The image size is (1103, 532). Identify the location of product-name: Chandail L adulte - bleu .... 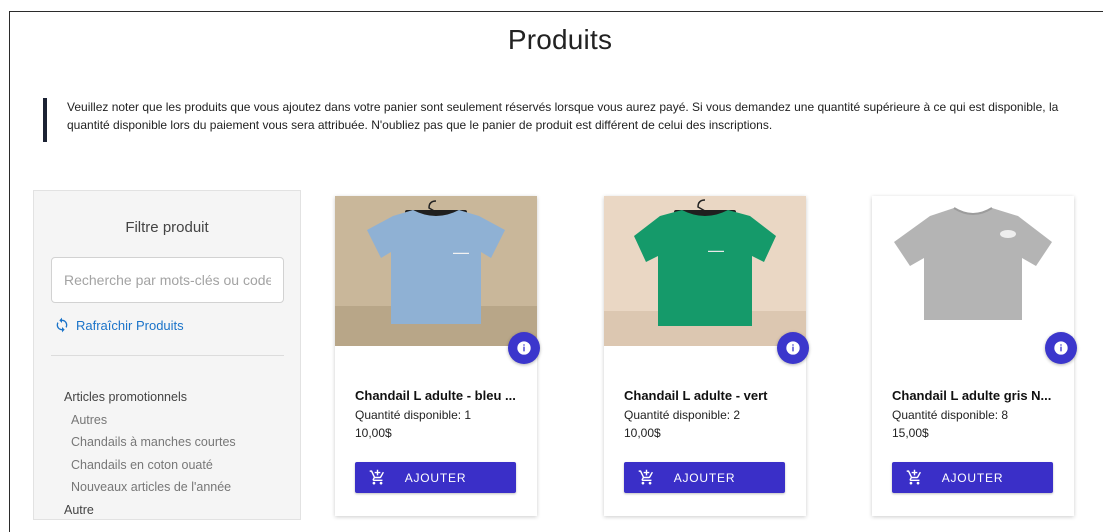
(441, 395).